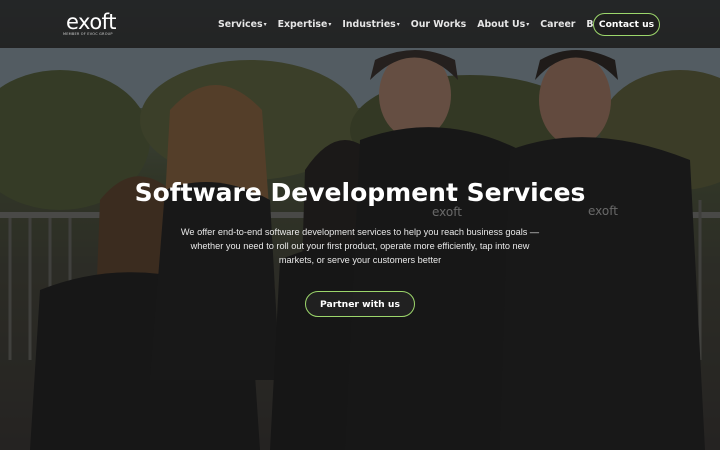 The width and height of the screenshot is (720, 450). I want to click on nav-label: Our Works, so click(438, 24).